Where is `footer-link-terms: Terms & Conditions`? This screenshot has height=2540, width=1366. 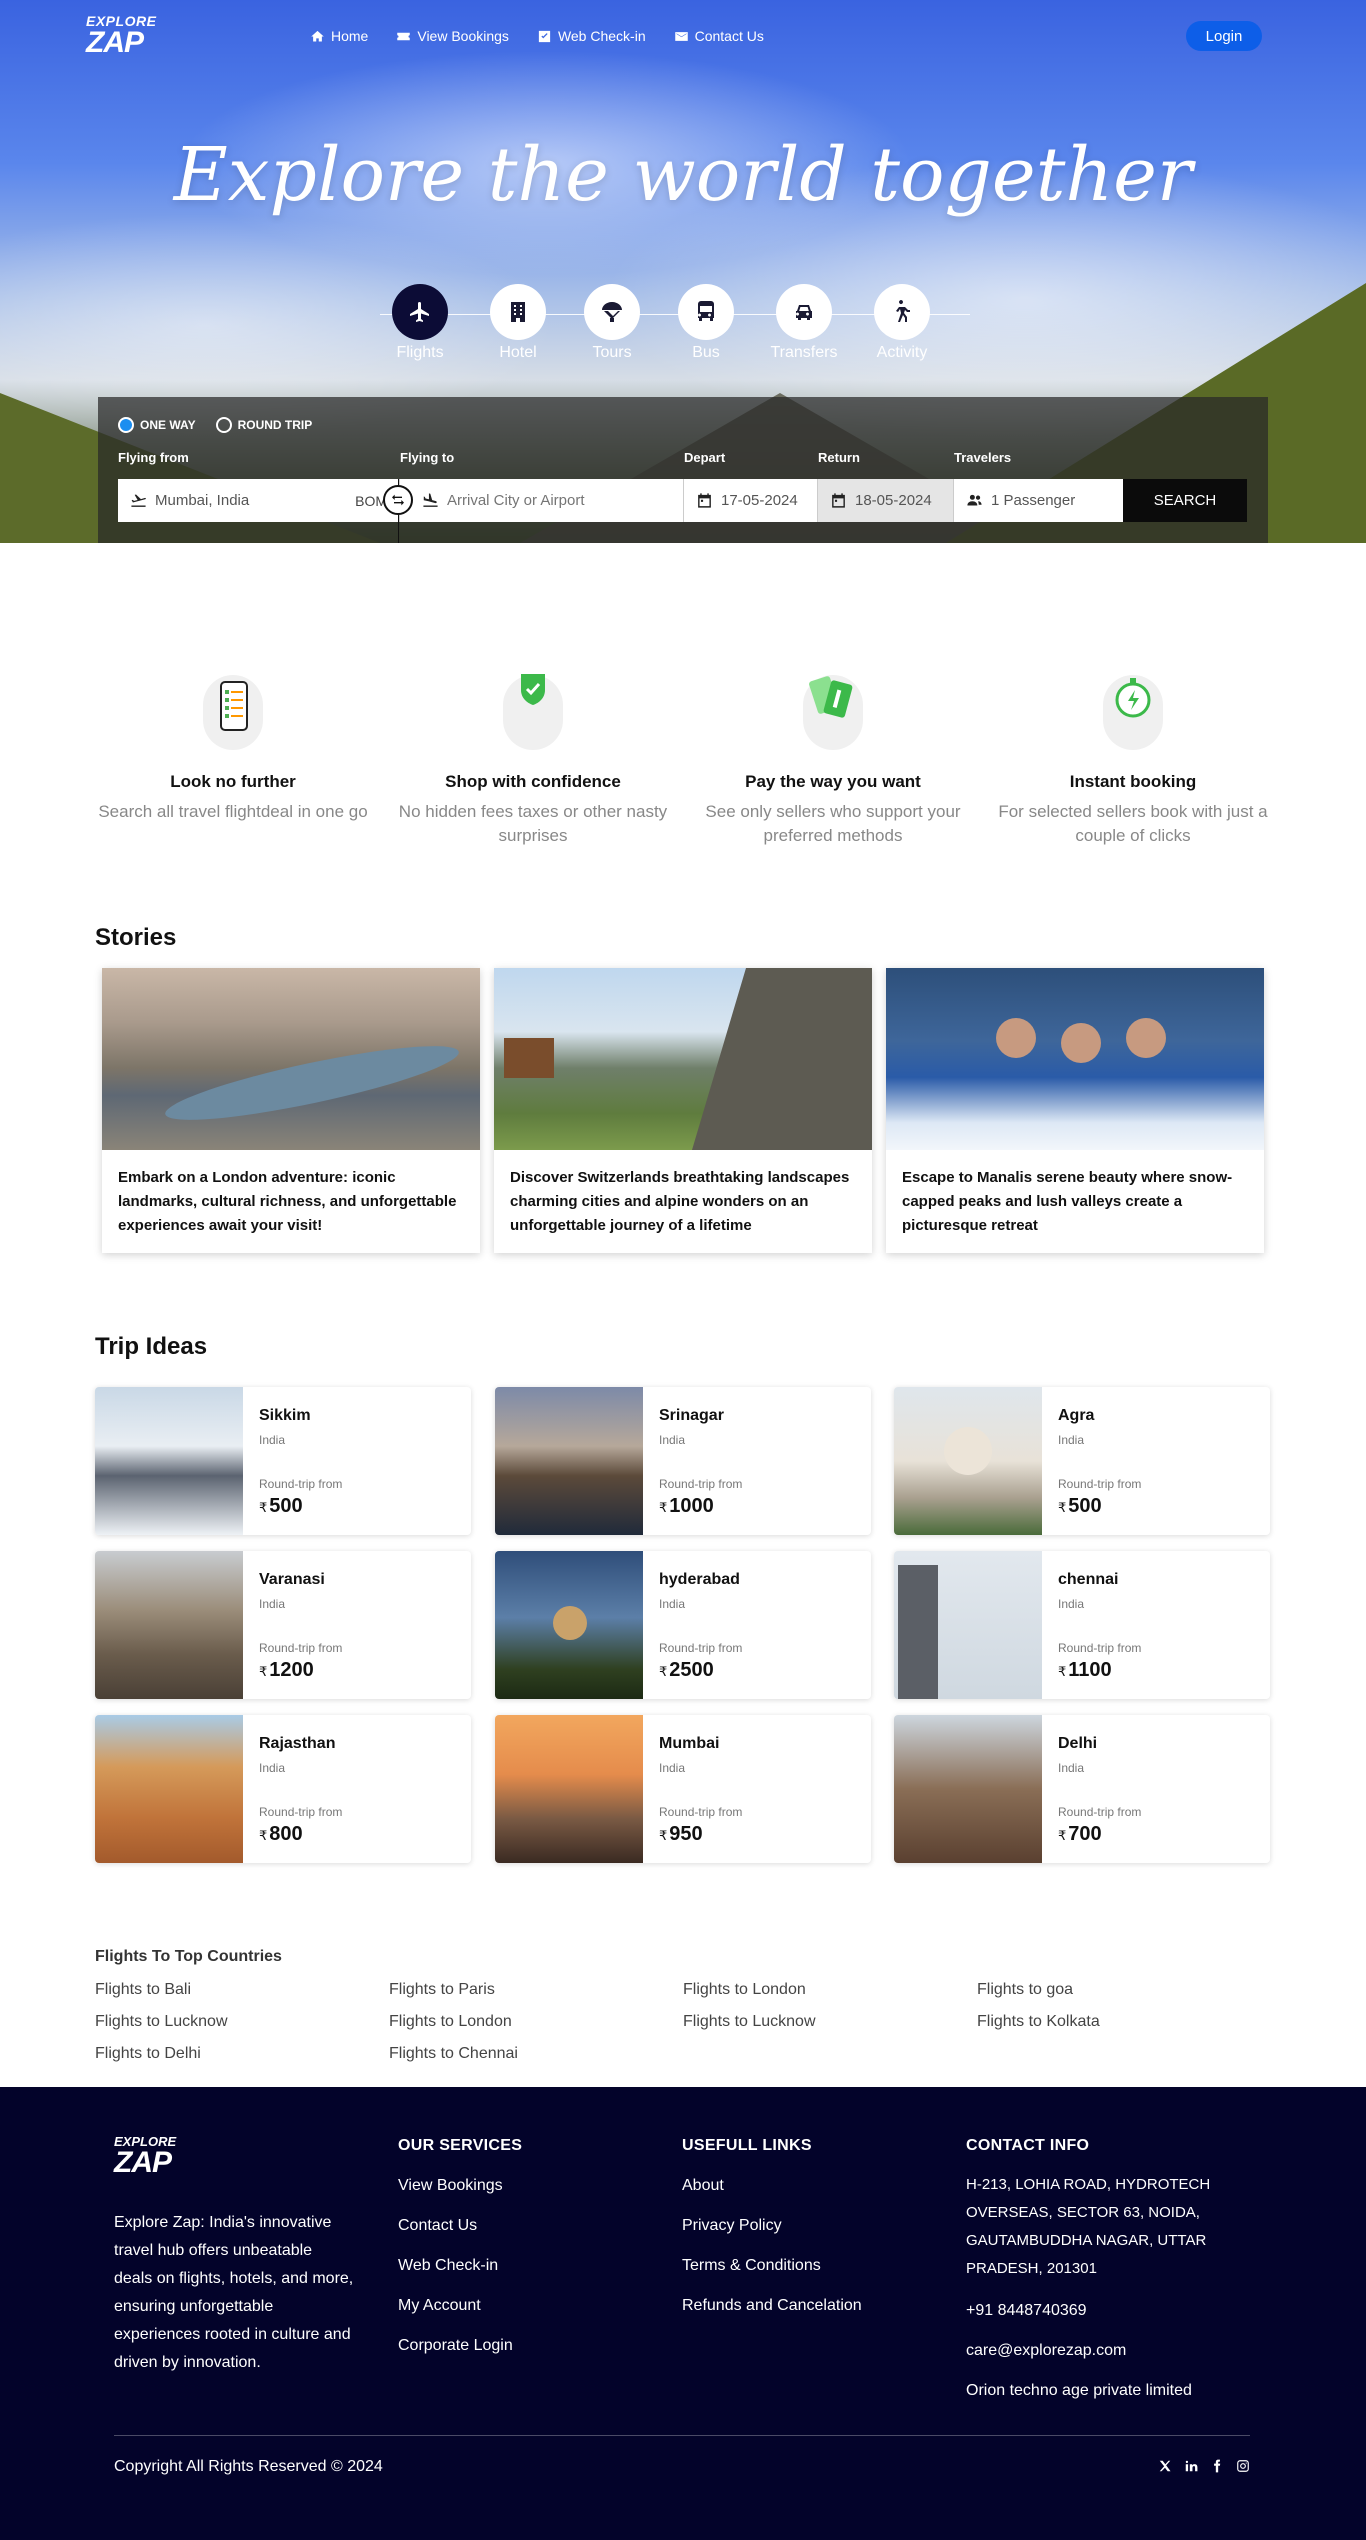
footer-link-terms: Terms & Conditions is located at coordinates (751, 2266).